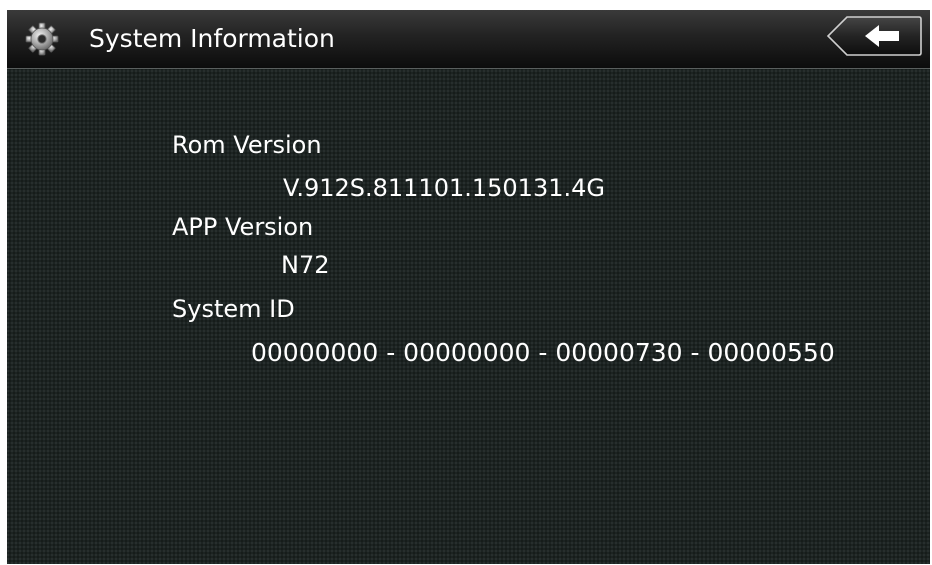  Describe the element at coordinates (444, 188) in the screenshot. I see `rom-version-value: V.912S.811101.150131.4G` at that location.